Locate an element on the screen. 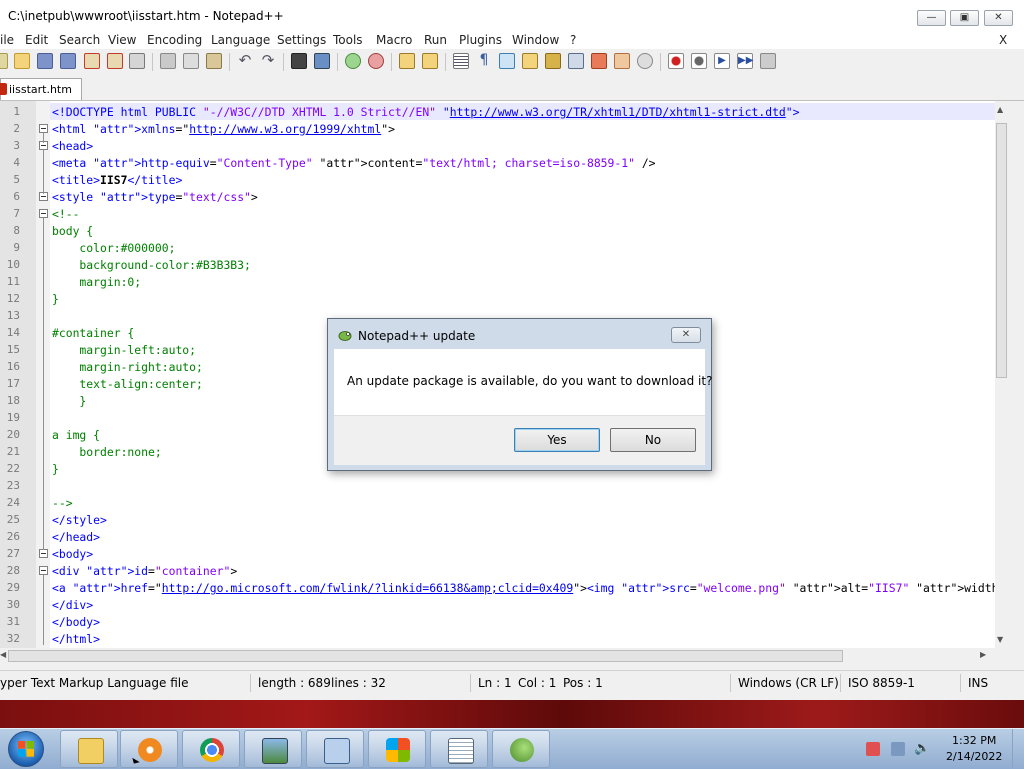 The image size is (1024, 769). close-file-icon is located at coordinates (92, 61).